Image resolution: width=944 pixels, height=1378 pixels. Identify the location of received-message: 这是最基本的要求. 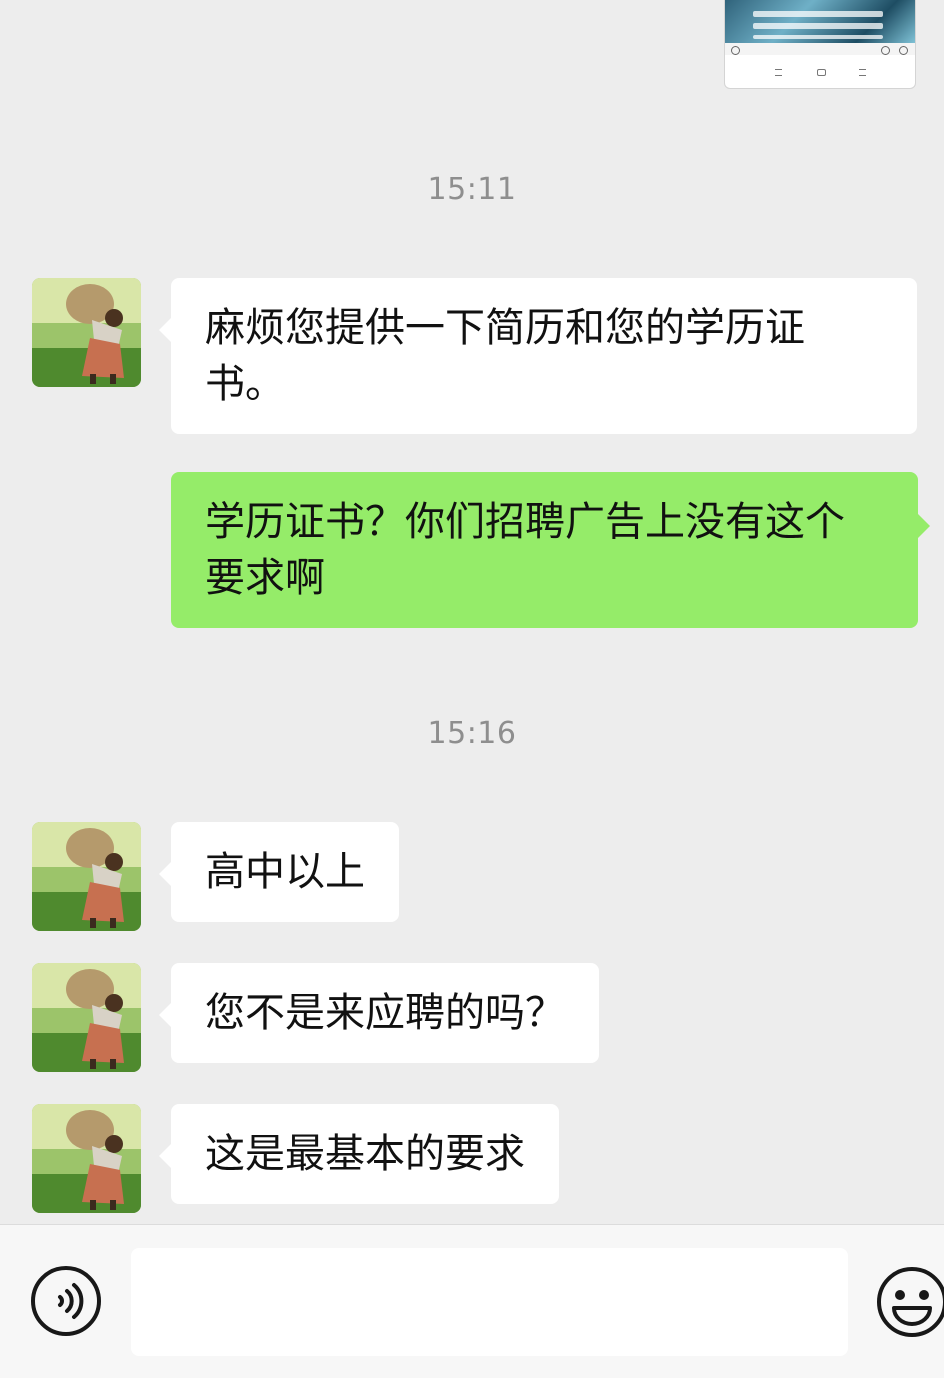
(359, 1154).